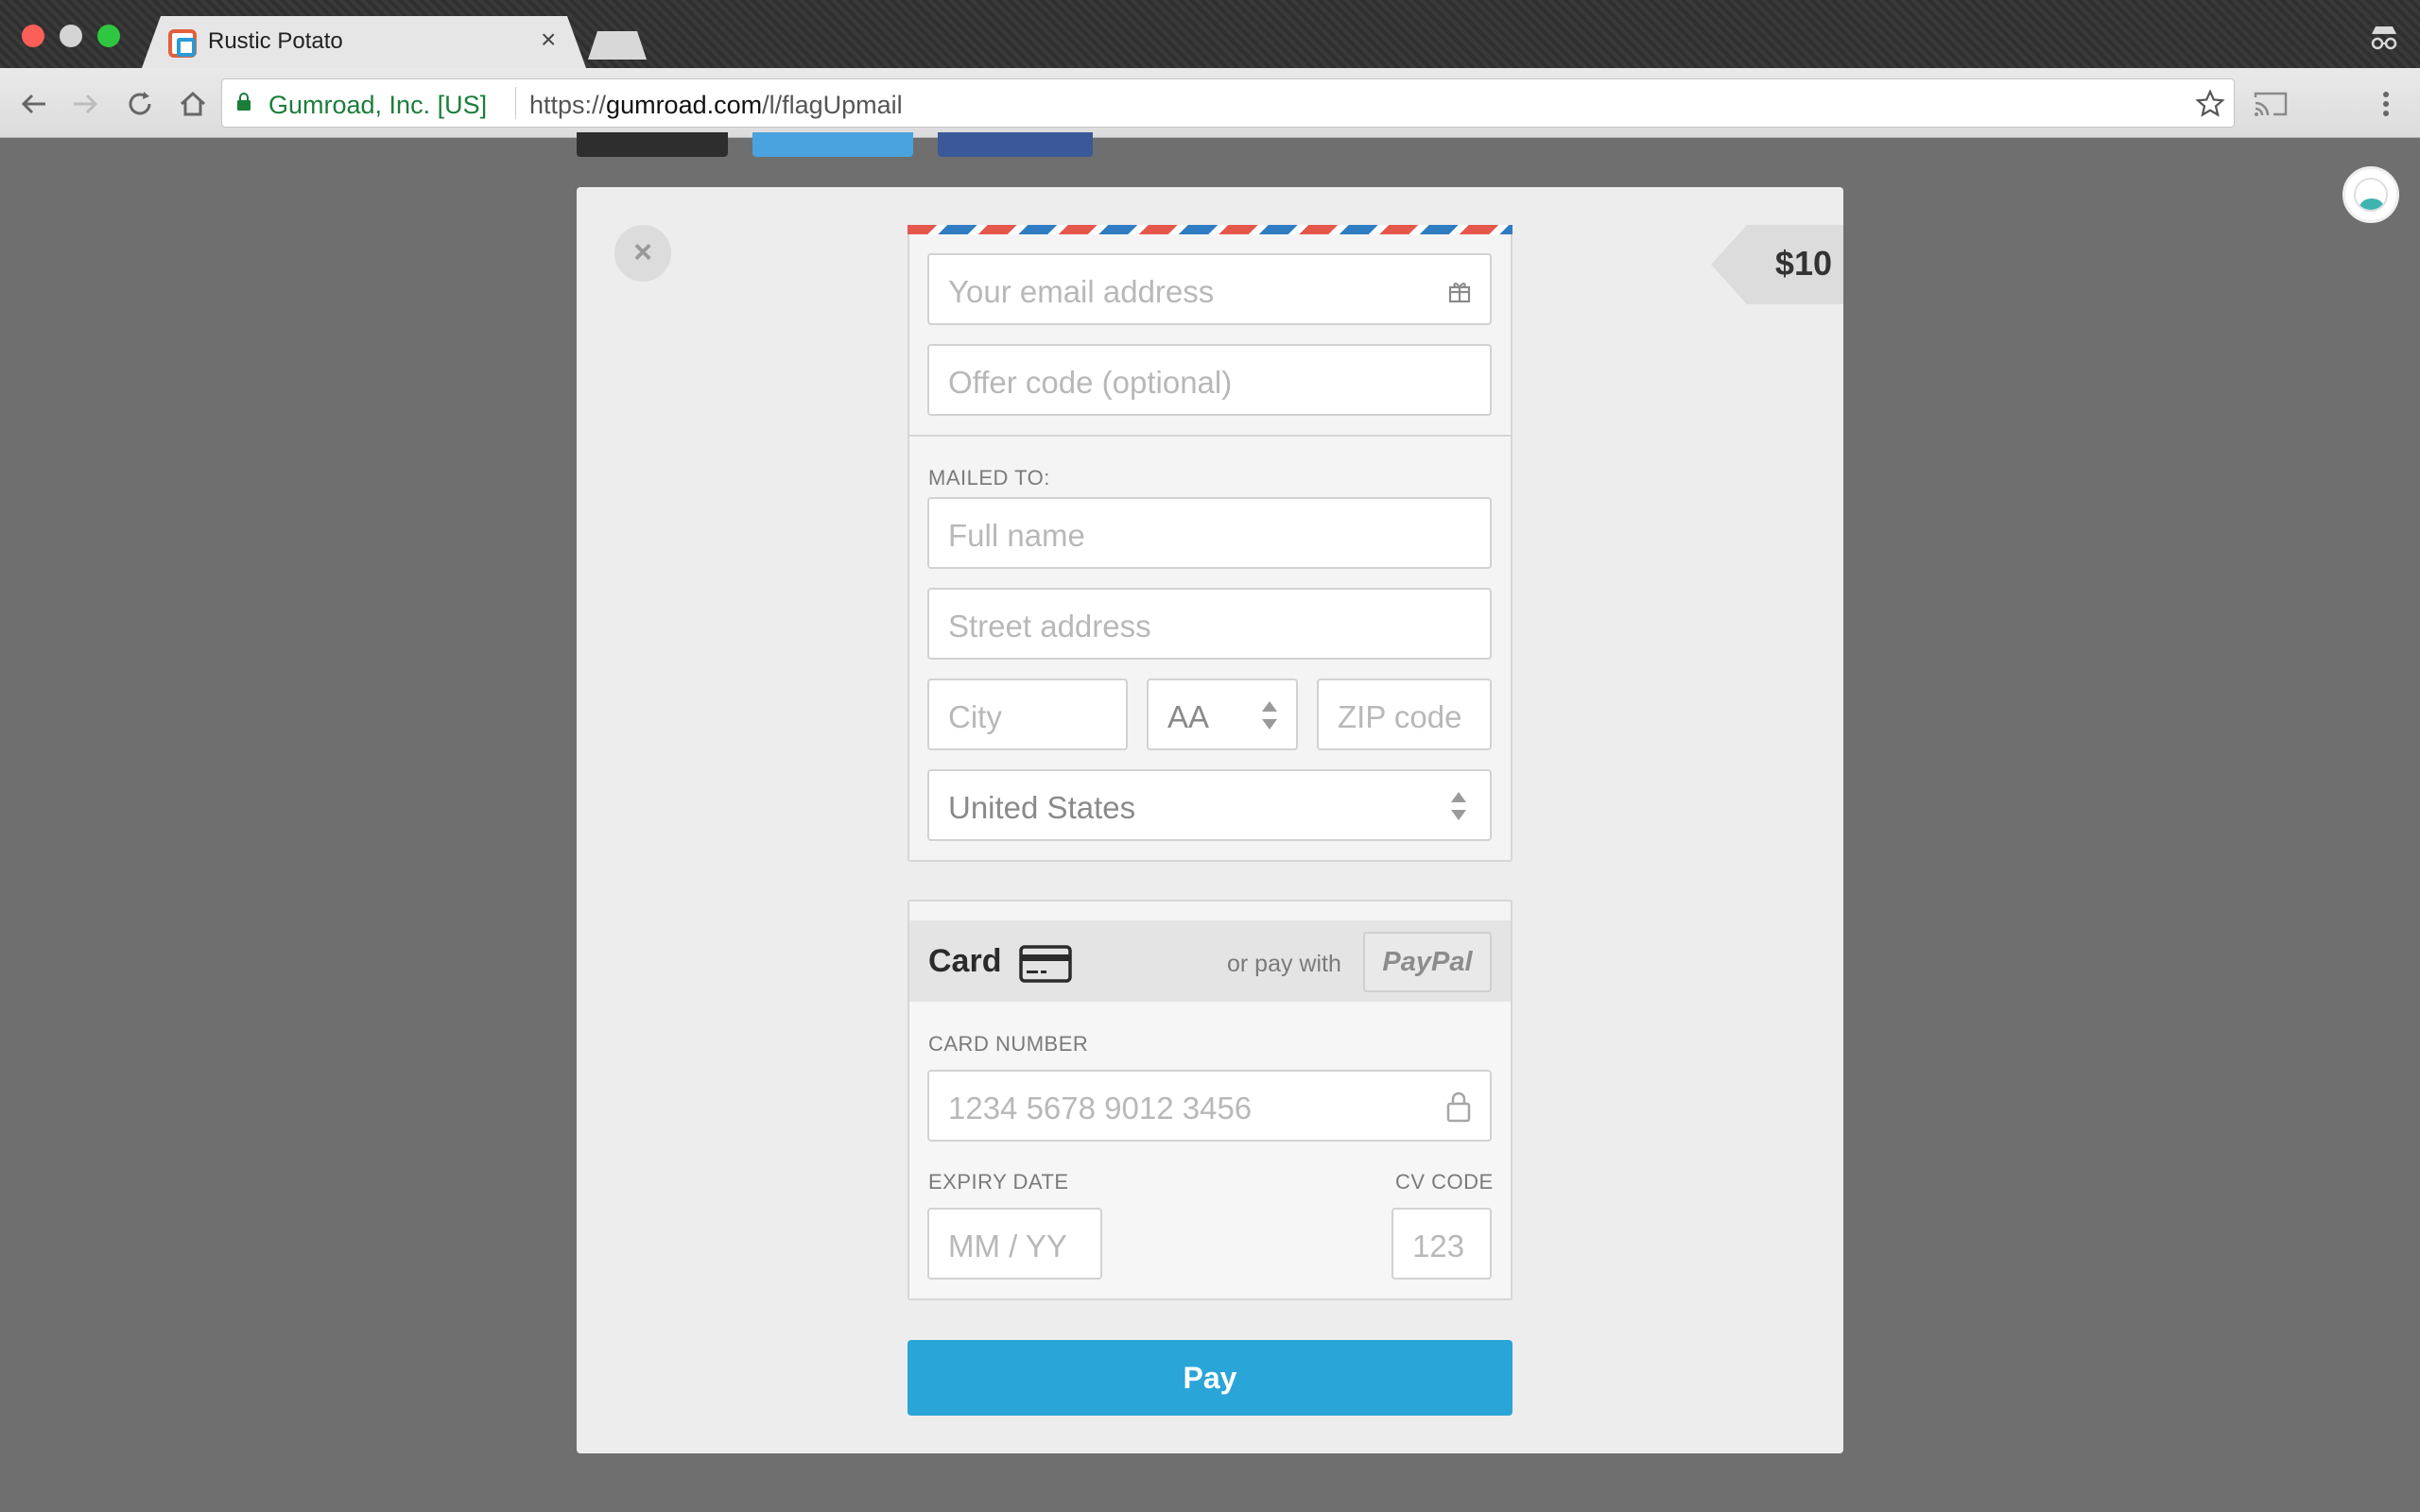 This screenshot has height=1512, width=2420. Describe the element at coordinates (193, 104) in the screenshot. I see `home-icon` at that location.